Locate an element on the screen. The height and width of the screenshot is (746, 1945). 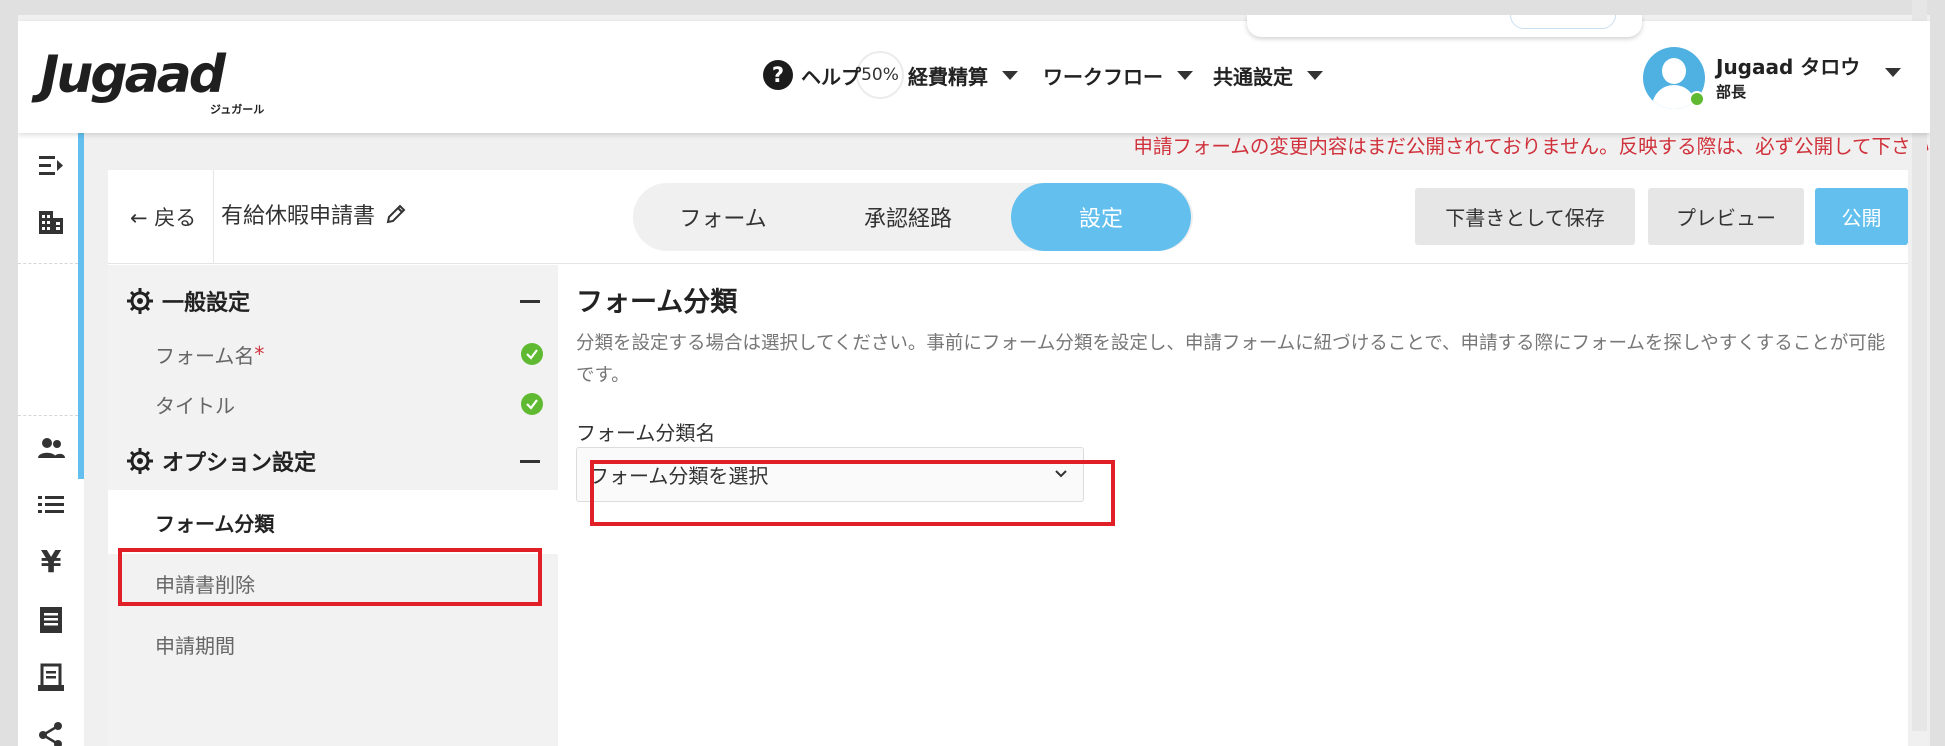
save-draft-button: 下書きとして保存 is located at coordinates (1525, 216).